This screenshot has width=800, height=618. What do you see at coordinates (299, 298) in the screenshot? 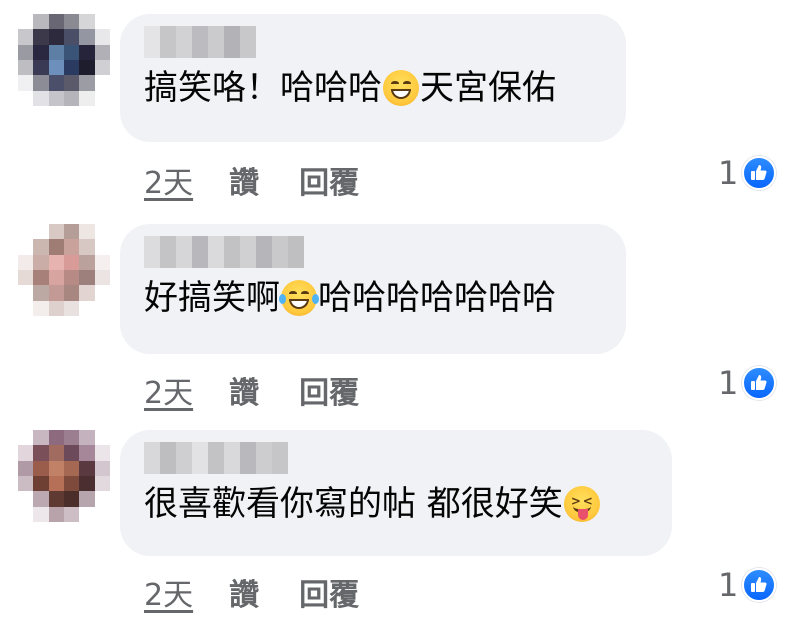
I see `tears-of-joy-emoji` at bounding box center [299, 298].